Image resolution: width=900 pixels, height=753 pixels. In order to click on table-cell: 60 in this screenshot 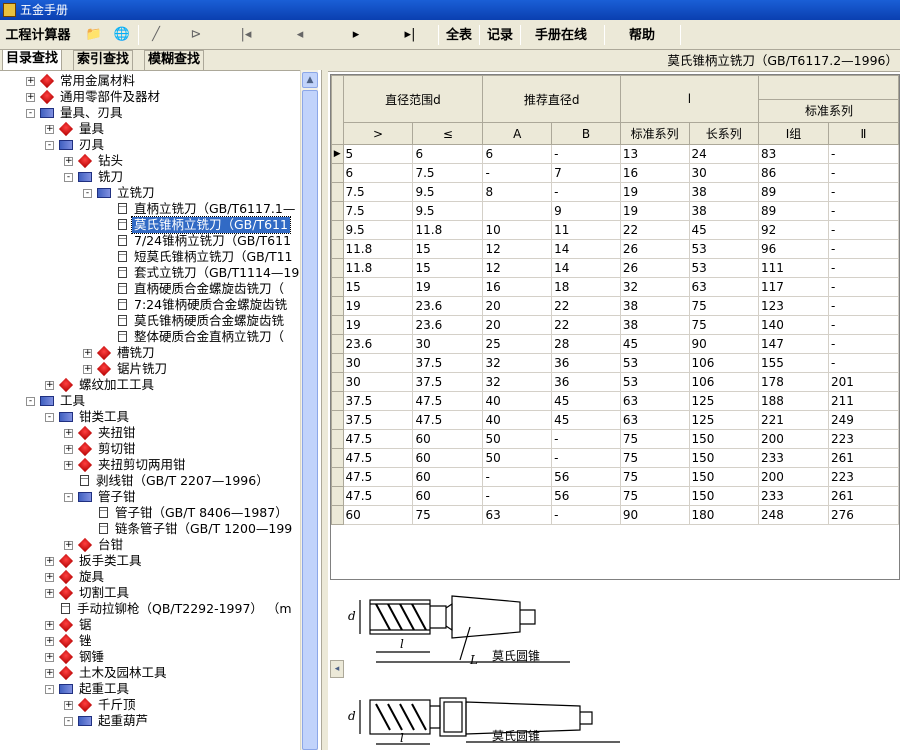, I will do `click(378, 515)`.